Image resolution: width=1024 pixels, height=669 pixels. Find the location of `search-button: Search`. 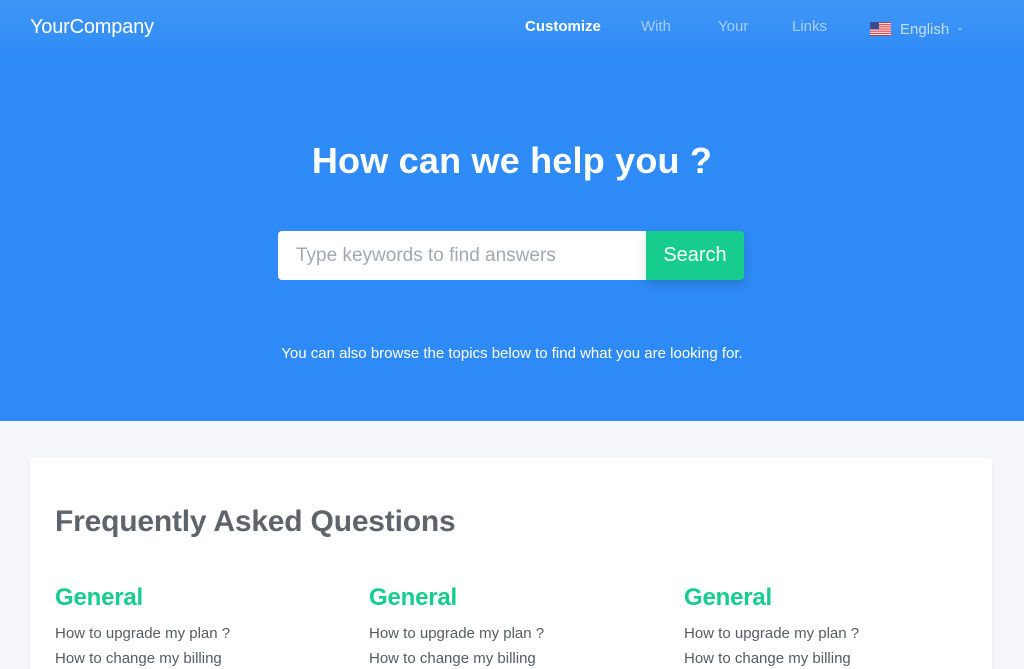

search-button: Search is located at coordinates (695, 255).